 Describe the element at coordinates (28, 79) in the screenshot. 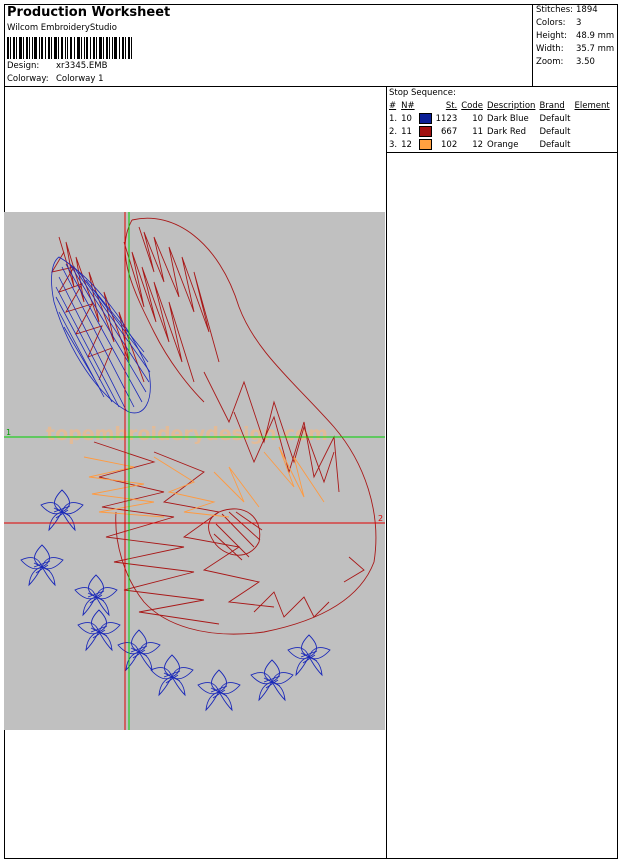

I see `colorway-label: Colorway:` at that location.